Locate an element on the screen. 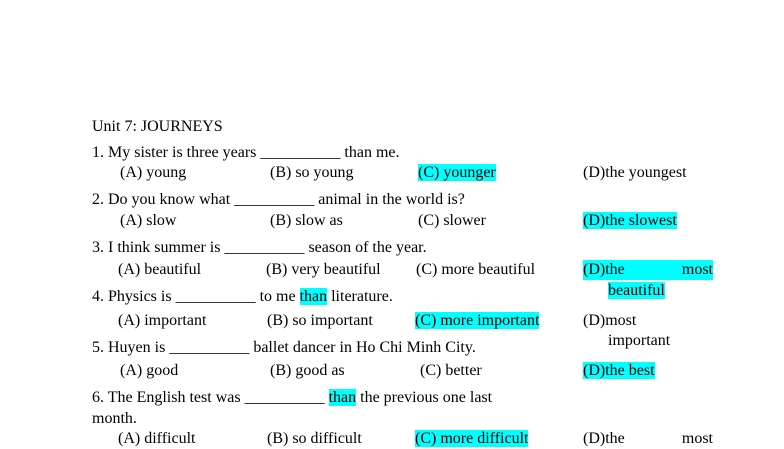 Image resolution: width=784 pixels, height=449 pixels. question-5-option-a: (A) good is located at coordinates (149, 370).